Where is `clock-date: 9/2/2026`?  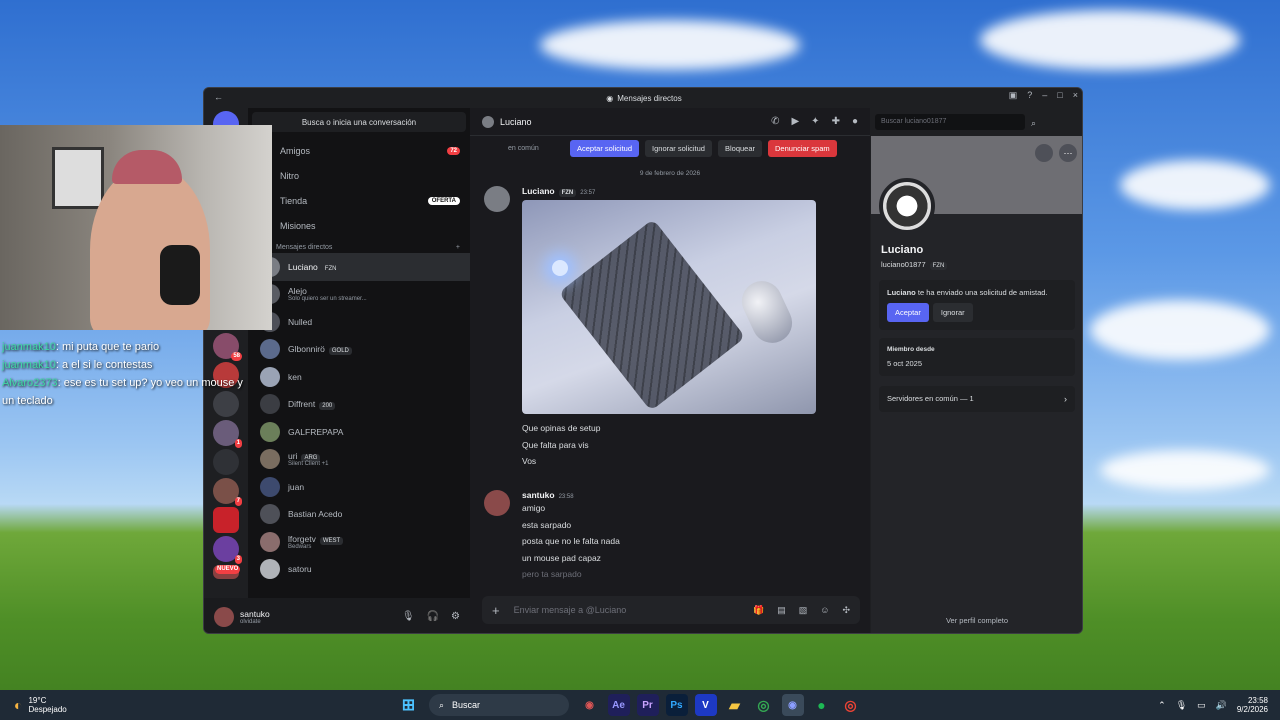 clock-date: 9/2/2026 is located at coordinates (1252, 709).